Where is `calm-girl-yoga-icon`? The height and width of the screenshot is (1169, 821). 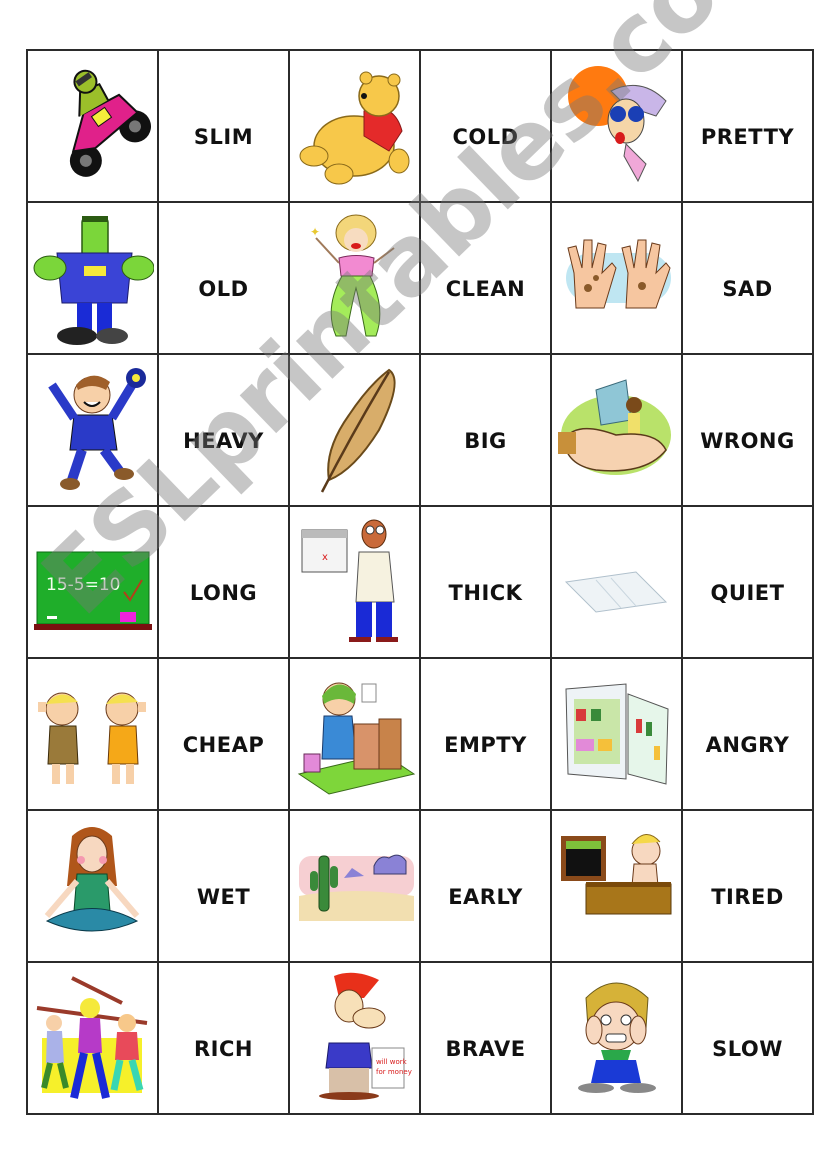 calm-girl-yoga-icon is located at coordinates (92, 886).